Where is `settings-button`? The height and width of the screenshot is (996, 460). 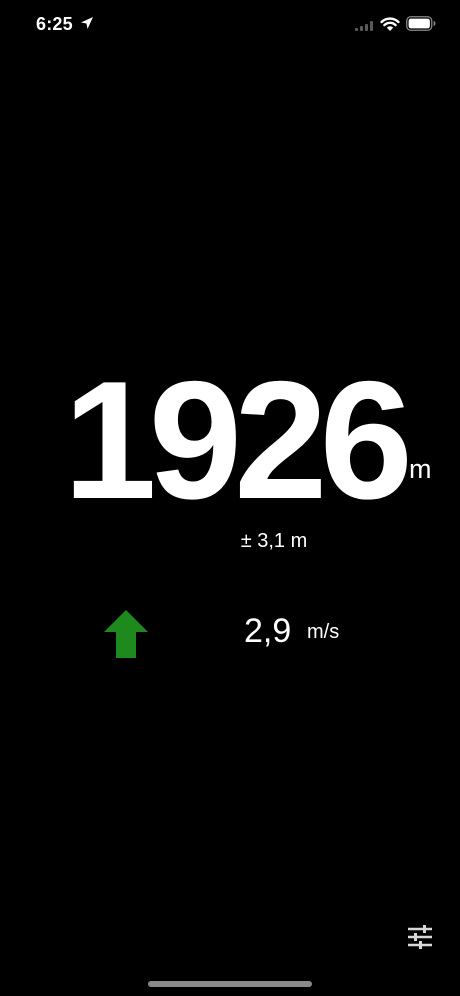 settings-button is located at coordinates (420, 937).